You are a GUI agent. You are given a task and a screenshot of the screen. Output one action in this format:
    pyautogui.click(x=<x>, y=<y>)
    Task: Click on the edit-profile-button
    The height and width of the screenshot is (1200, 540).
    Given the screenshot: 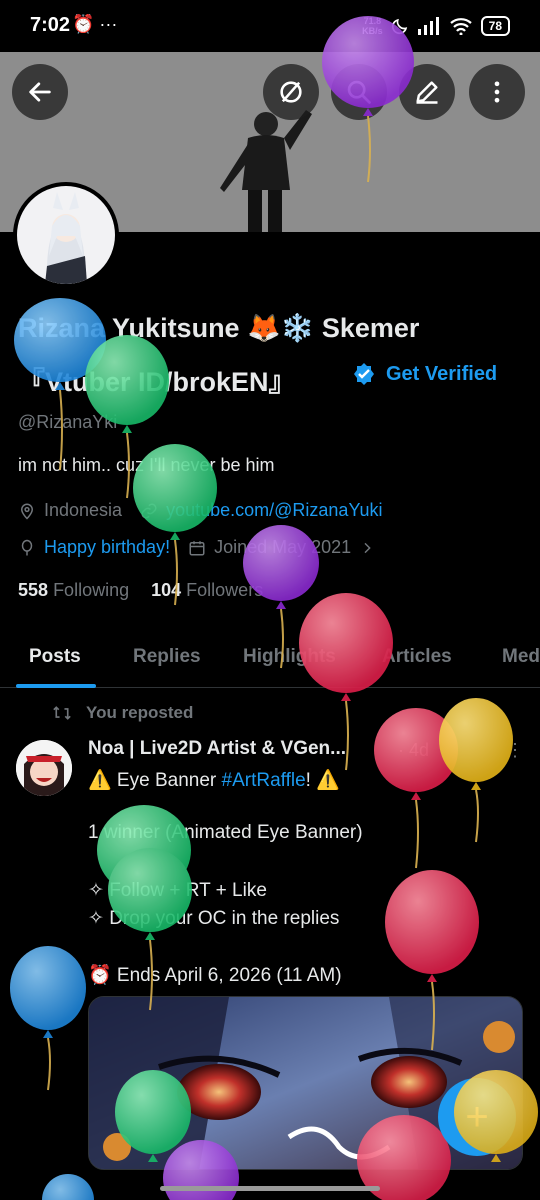 What is the action you would take?
    pyautogui.click(x=427, y=92)
    